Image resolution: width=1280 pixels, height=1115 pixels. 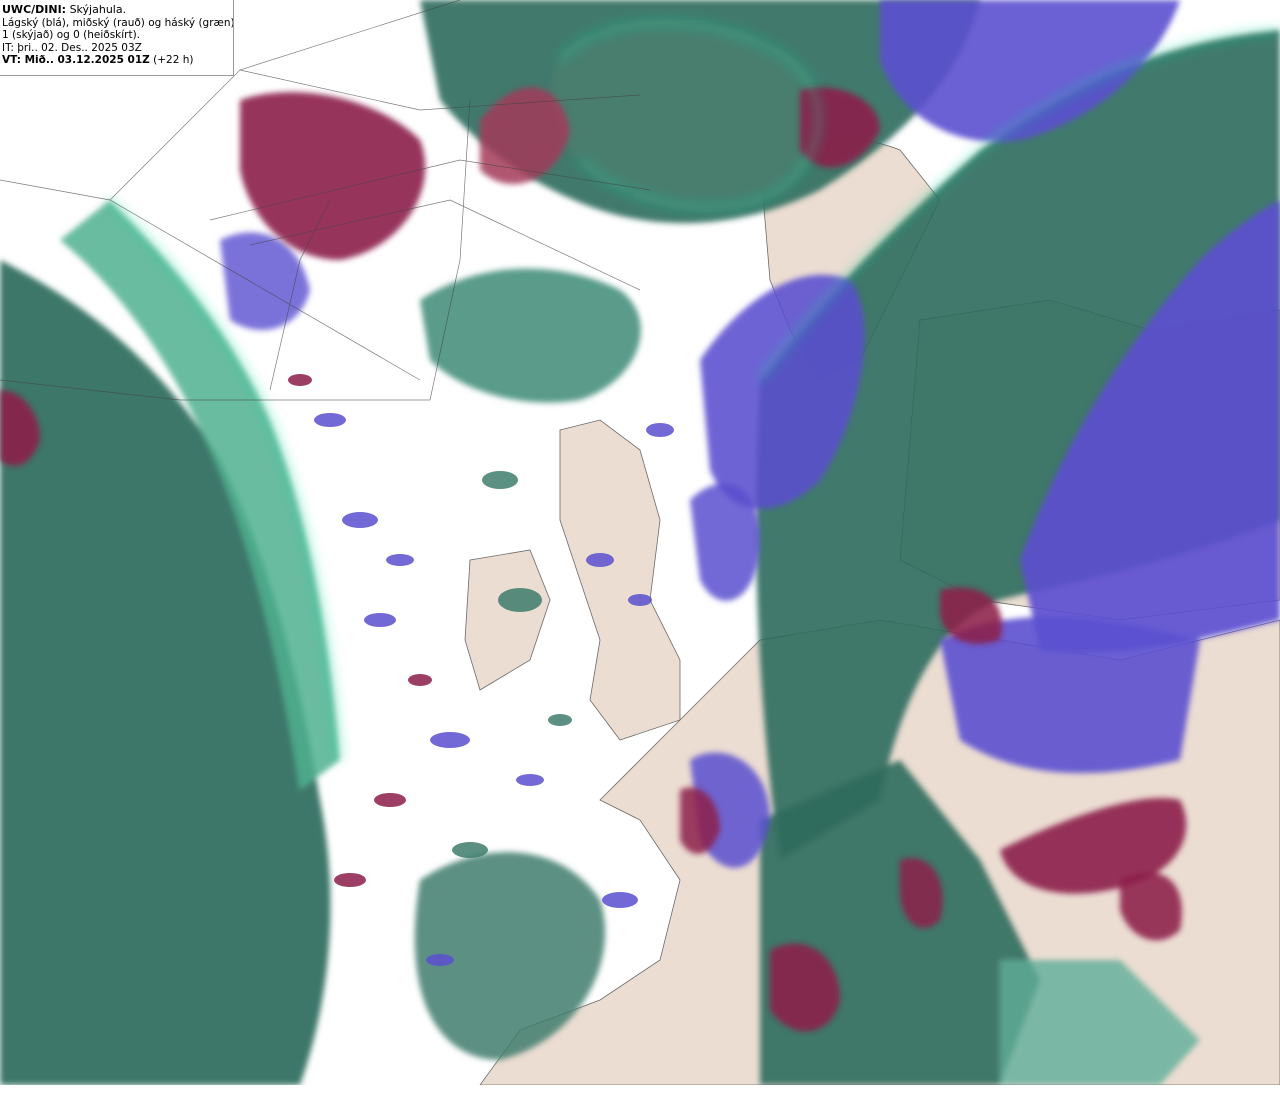 I want to click on lead-time: (+22 h), so click(x=173, y=60).